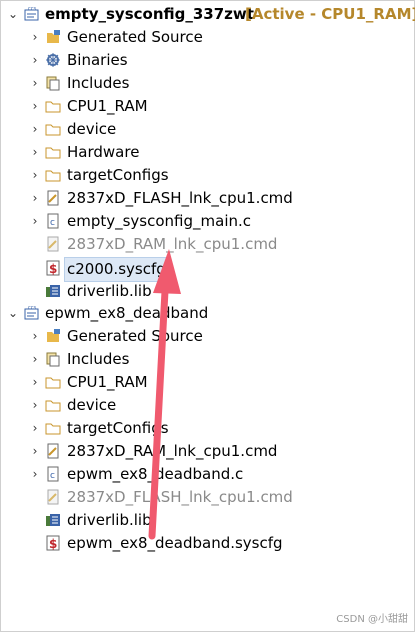  What do you see at coordinates (155, 474) in the screenshot?
I see `tree-item-label: epwm_ex8_deadband.c` at bounding box center [155, 474].